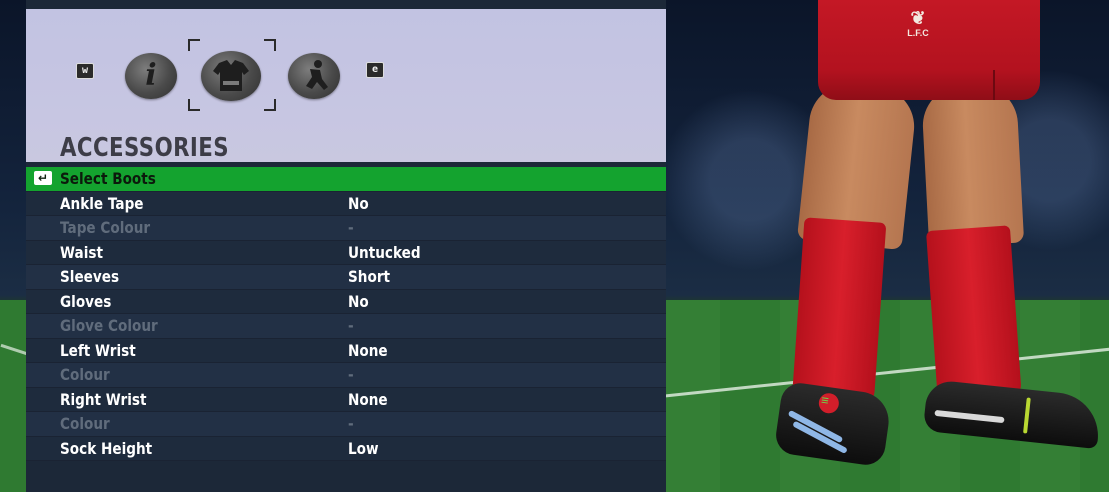 The width and height of the screenshot is (1109, 492). What do you see at coordinates (346, 350) in the screenshot?
I see `list-item: Left Wrist None` at bounding box center [346, 350].